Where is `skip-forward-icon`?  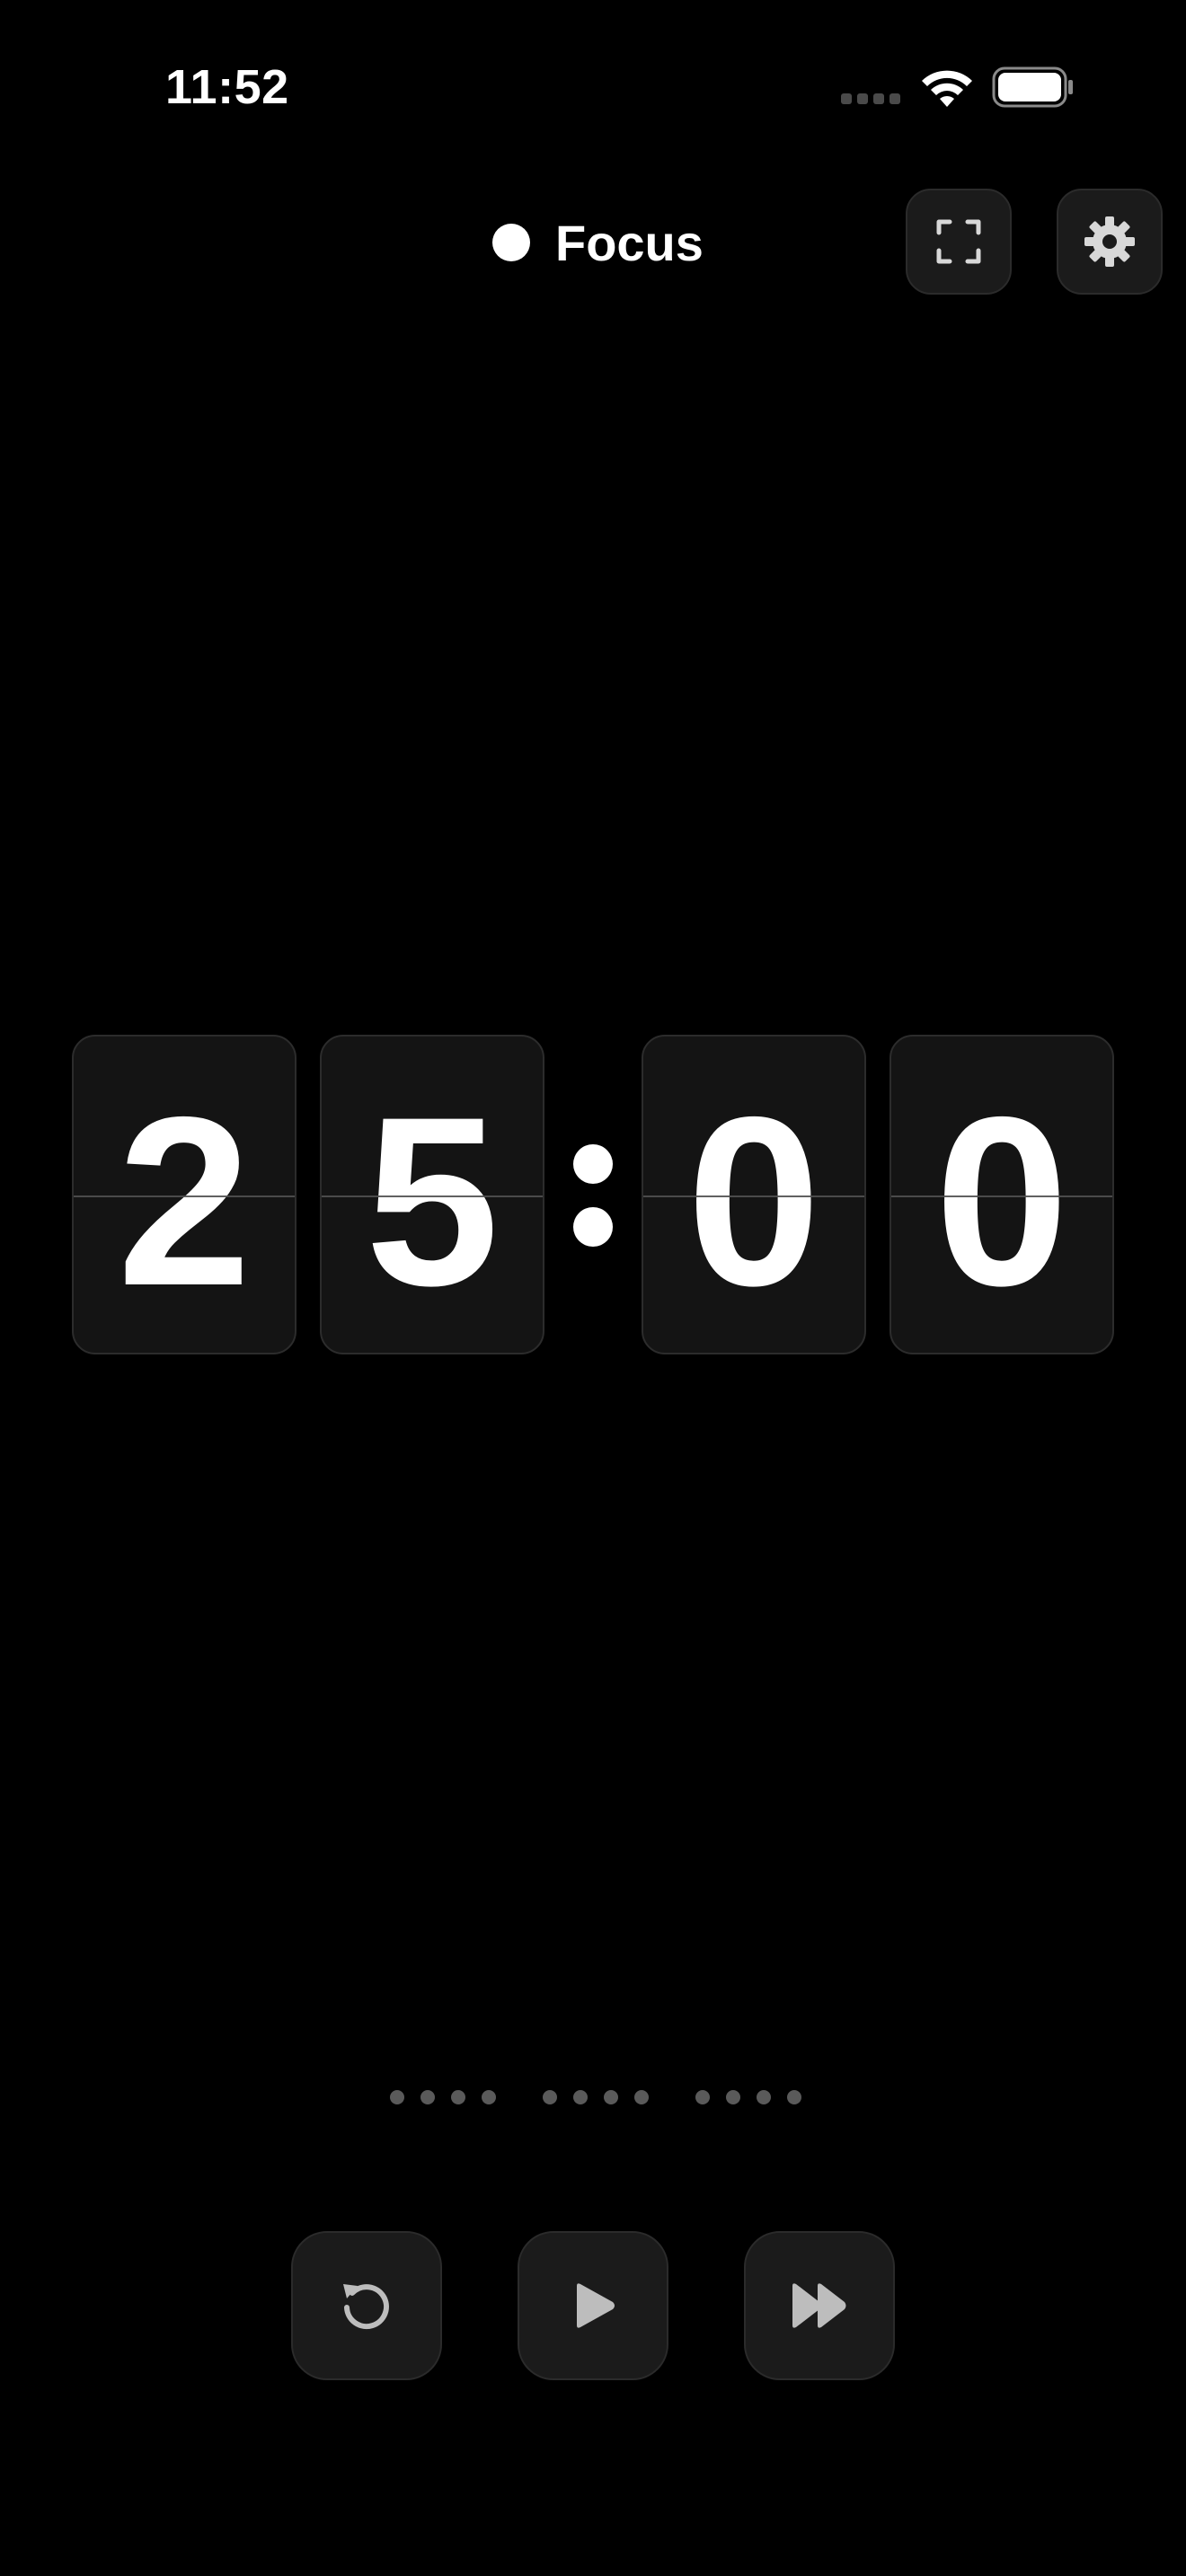 skip-forward-icon is located at coordinates (819, 2305).